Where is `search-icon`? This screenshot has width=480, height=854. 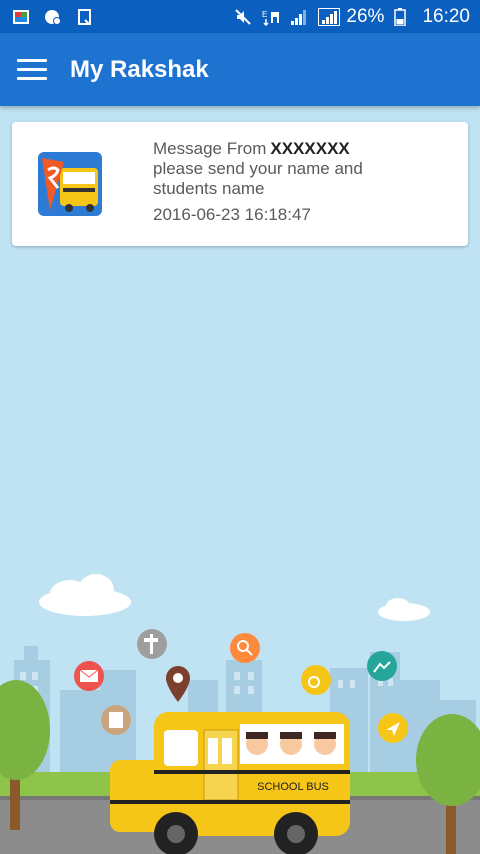 search-icon is located at coordinates (245, 648).